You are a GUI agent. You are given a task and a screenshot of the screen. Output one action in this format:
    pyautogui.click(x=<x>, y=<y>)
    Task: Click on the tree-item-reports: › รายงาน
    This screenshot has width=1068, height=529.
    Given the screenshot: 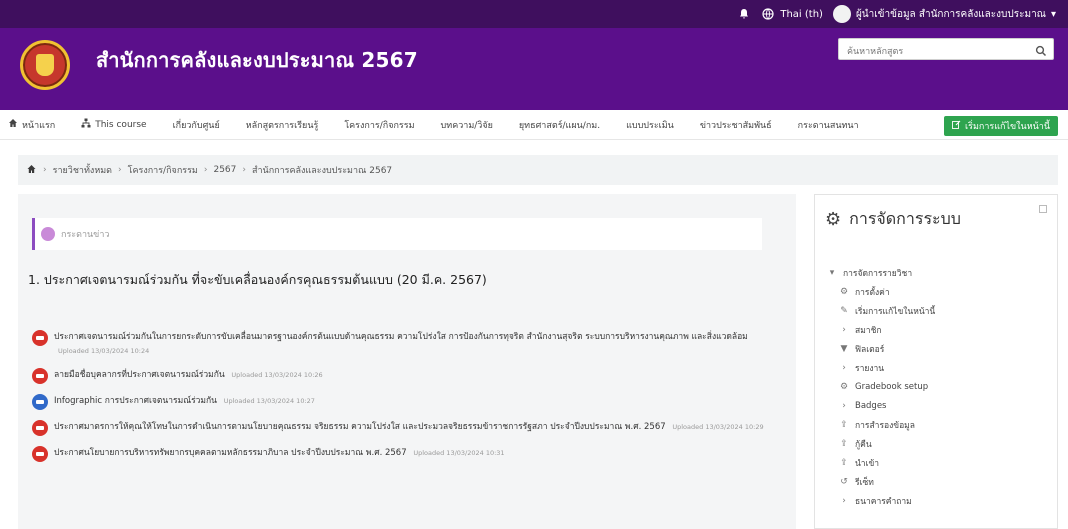 What is the action you would take?
    pyautogui.click(x=881, y=367)
    